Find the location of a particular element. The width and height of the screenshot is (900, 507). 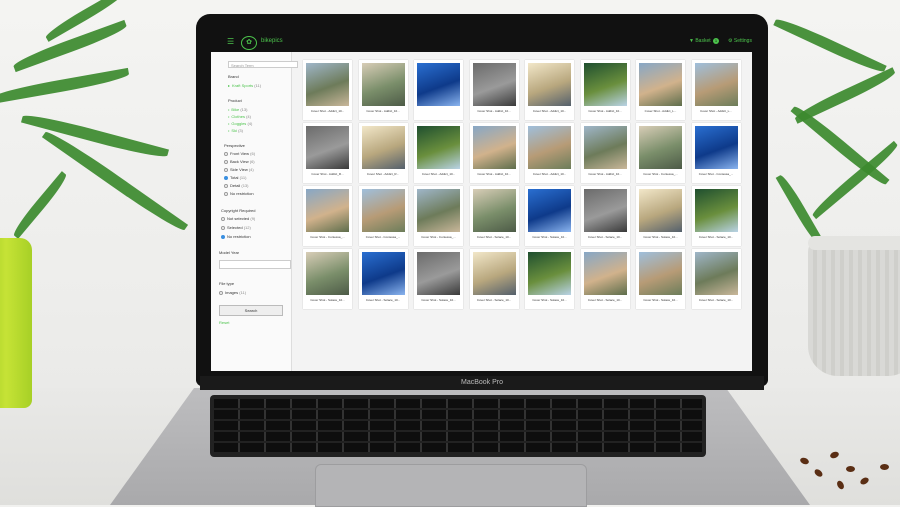

checkbox is located at coordinates (221, 292).